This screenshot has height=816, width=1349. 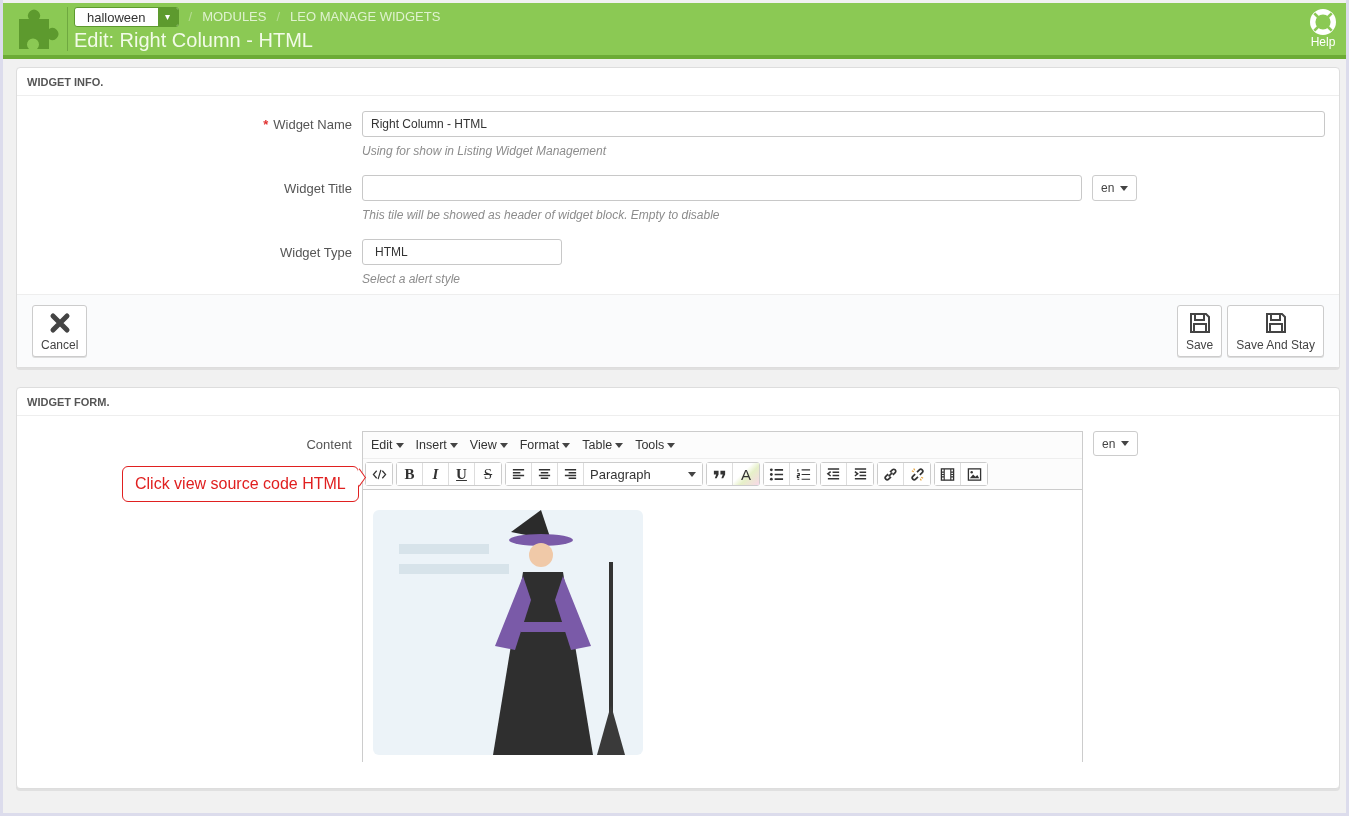 I want to click on format-button: A, so click(x=746, y=474).